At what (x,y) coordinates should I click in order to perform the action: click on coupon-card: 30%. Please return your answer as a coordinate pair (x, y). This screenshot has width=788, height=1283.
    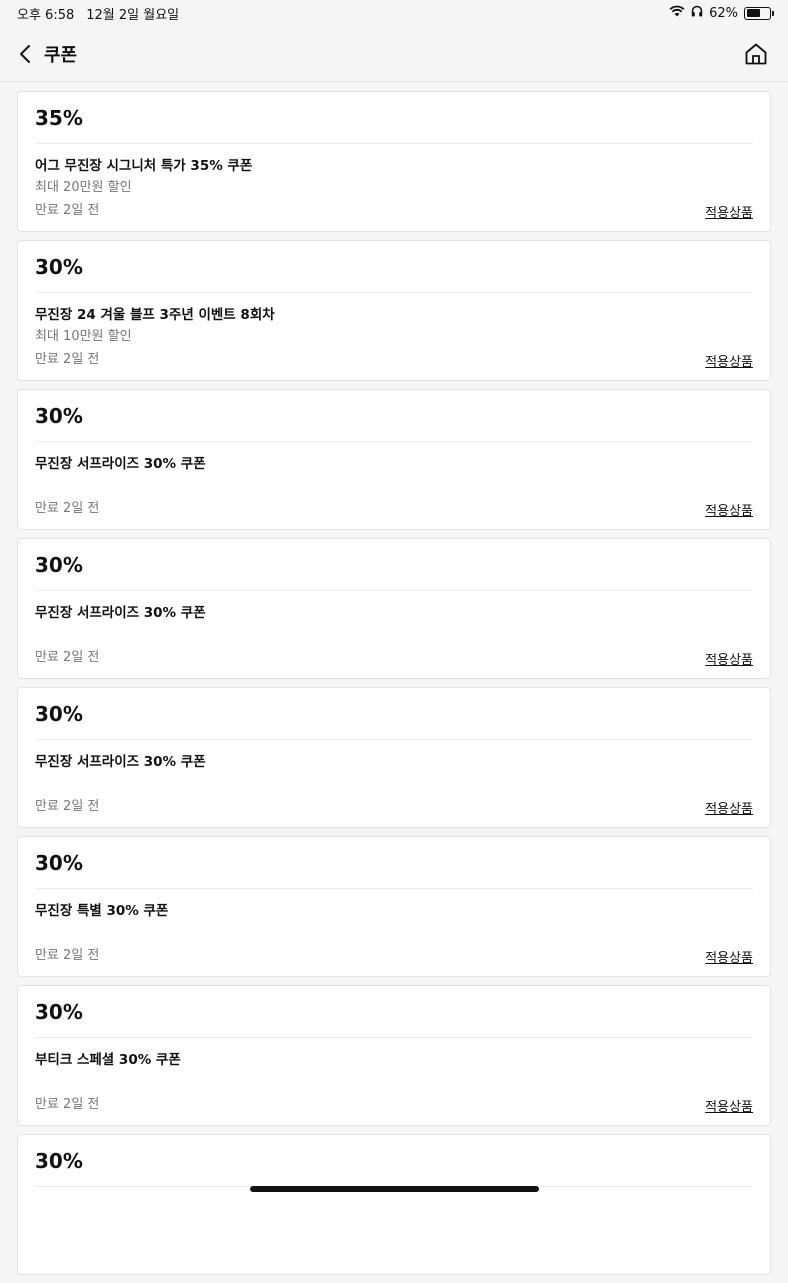
    Looking at the image, I should click on (394, 1204).